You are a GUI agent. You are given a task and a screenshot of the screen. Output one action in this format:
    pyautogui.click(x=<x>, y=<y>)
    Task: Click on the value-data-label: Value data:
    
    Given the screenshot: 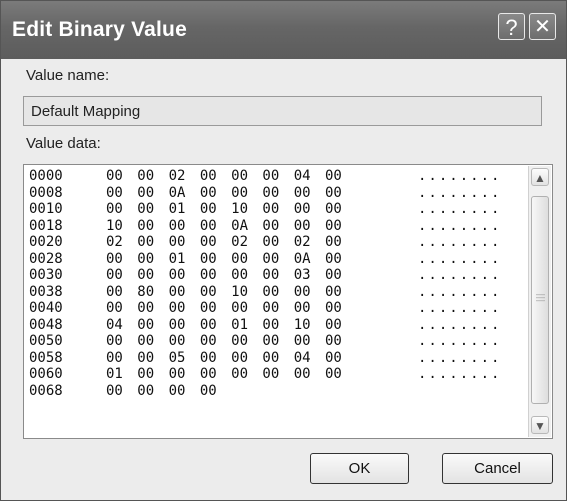 What is the action you would take?
    pyautogui.click(x=63, y=143)
    